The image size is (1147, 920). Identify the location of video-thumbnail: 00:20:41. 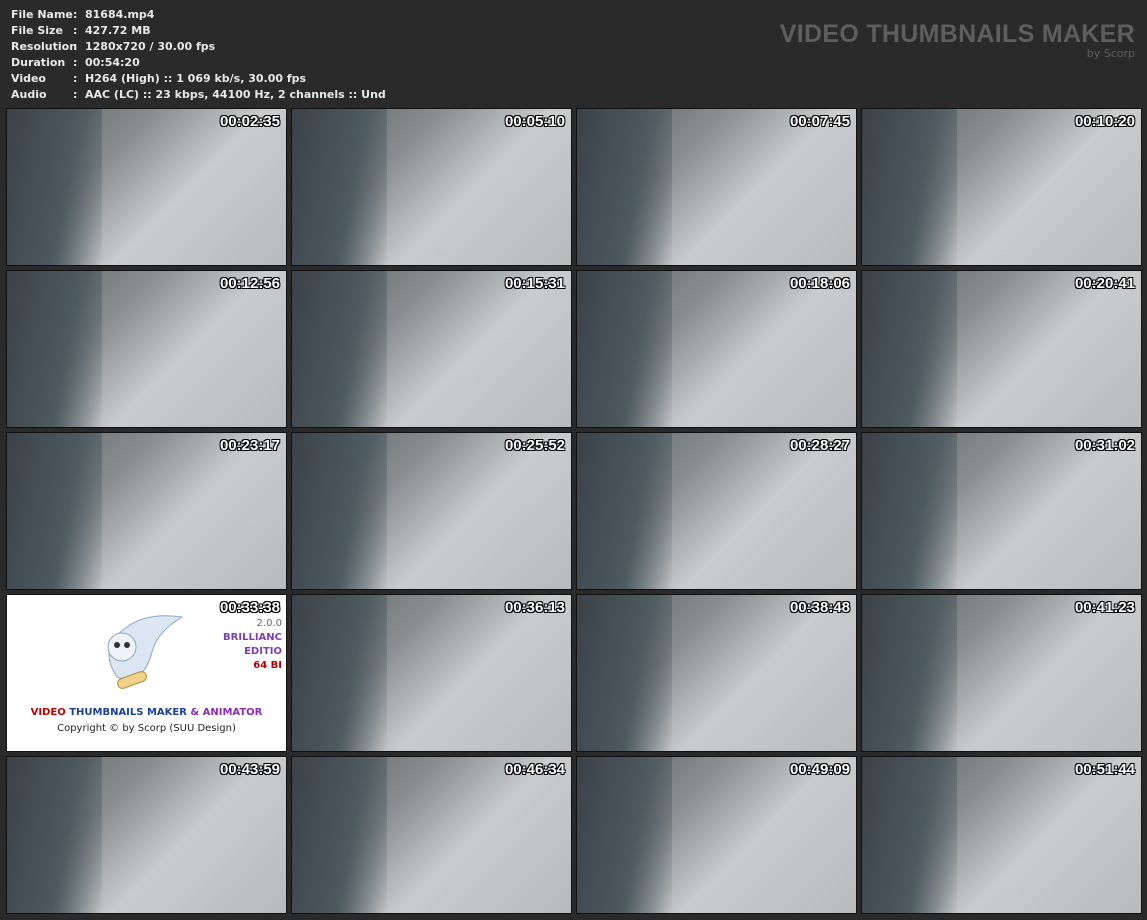
(1001, 349).